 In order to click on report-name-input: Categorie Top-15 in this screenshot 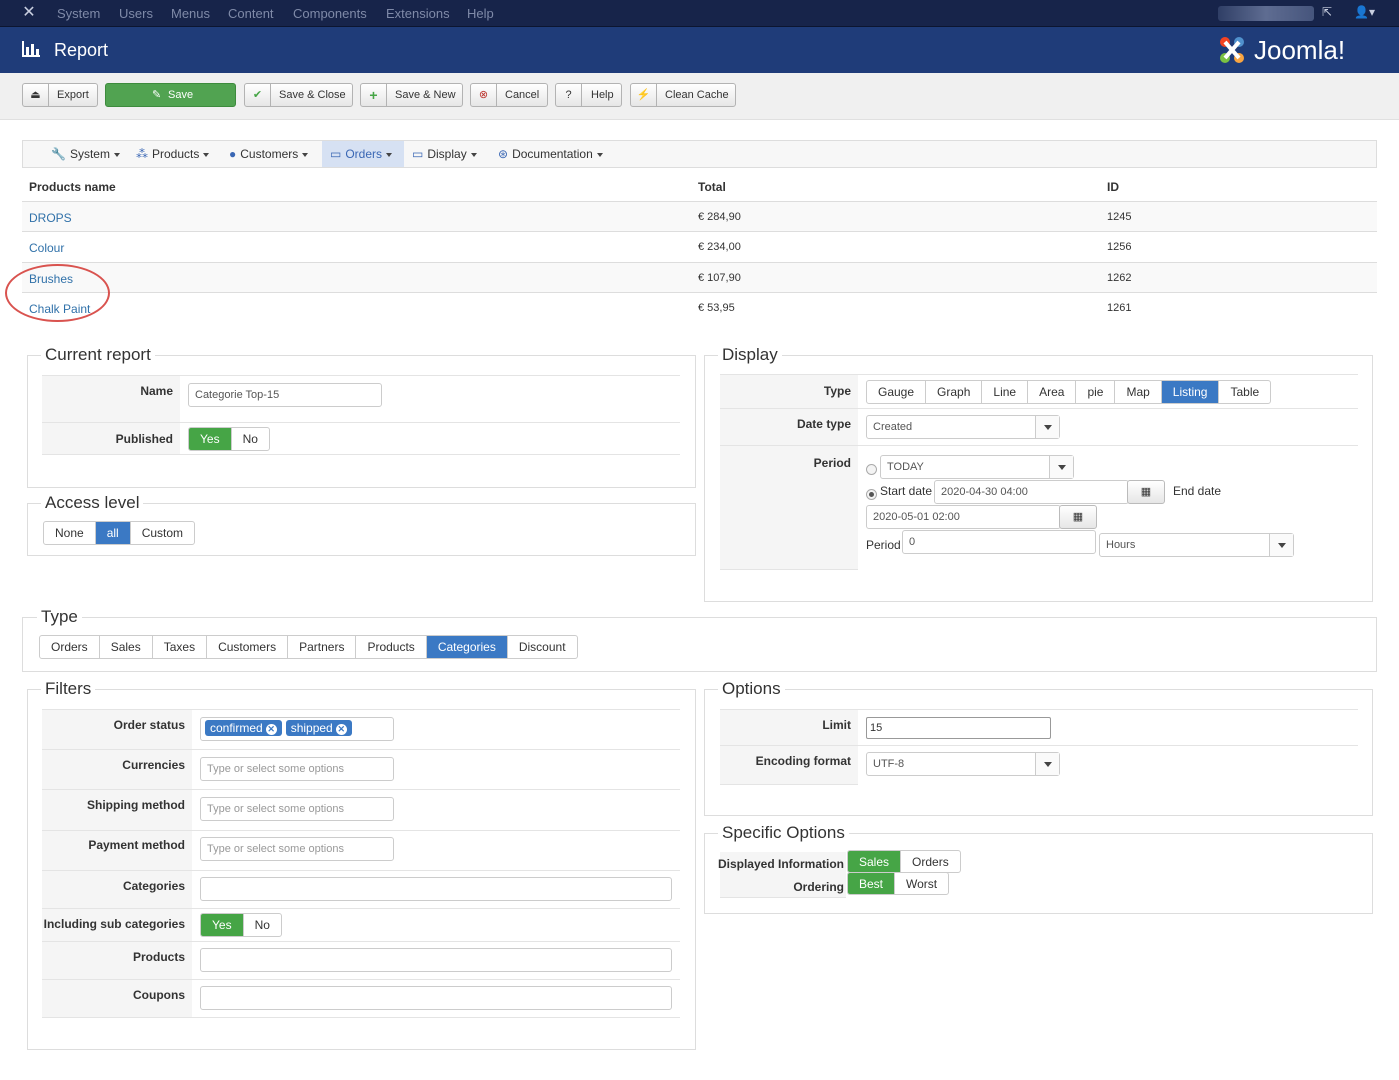, I will do `click(285, 395)`.